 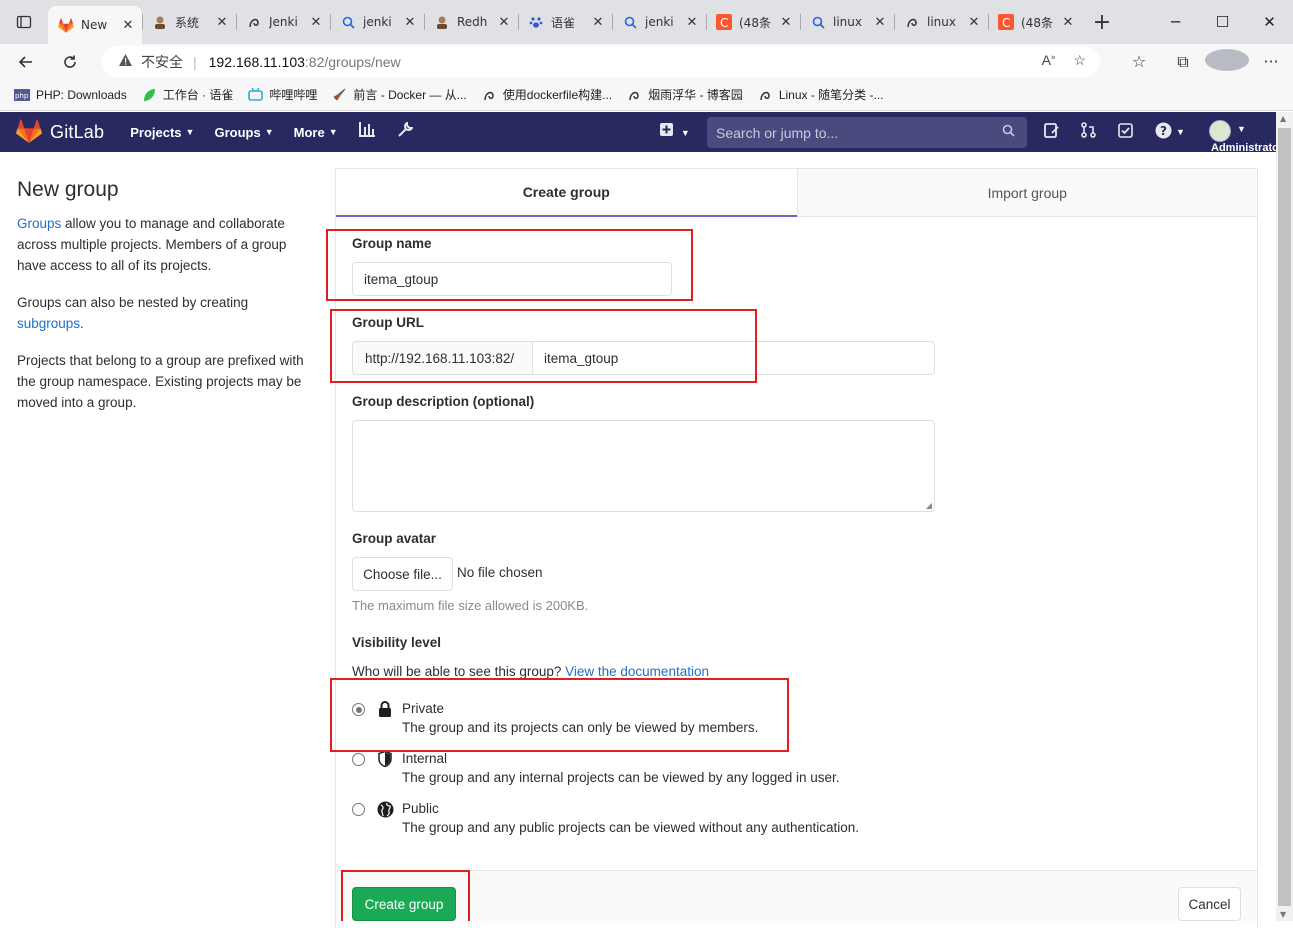 What do you see at coordinates (70, 62) in the screenshot?
I see `reload-icon` at bounding box center [70, 62].